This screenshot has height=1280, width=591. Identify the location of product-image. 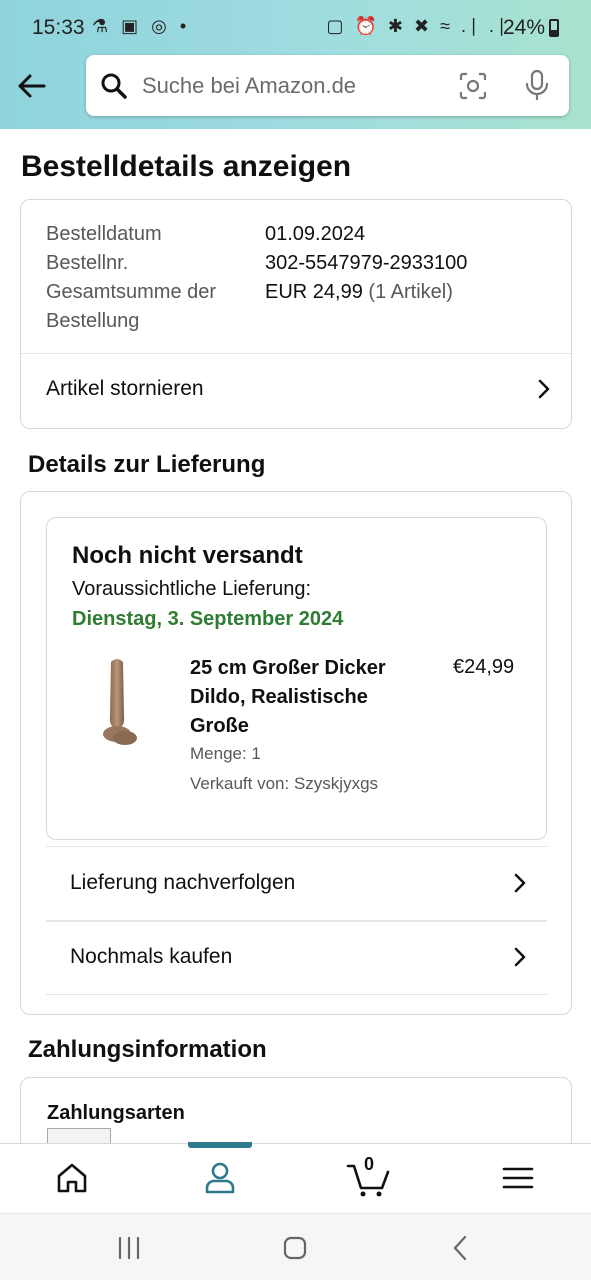
(120, 702).